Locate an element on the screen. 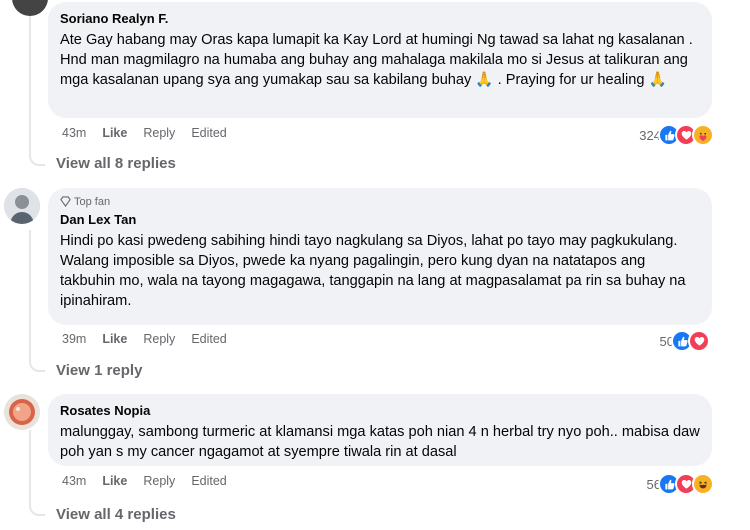 The image size is (750, 530). timestamp: 39m is located at coordinates (74, 339).